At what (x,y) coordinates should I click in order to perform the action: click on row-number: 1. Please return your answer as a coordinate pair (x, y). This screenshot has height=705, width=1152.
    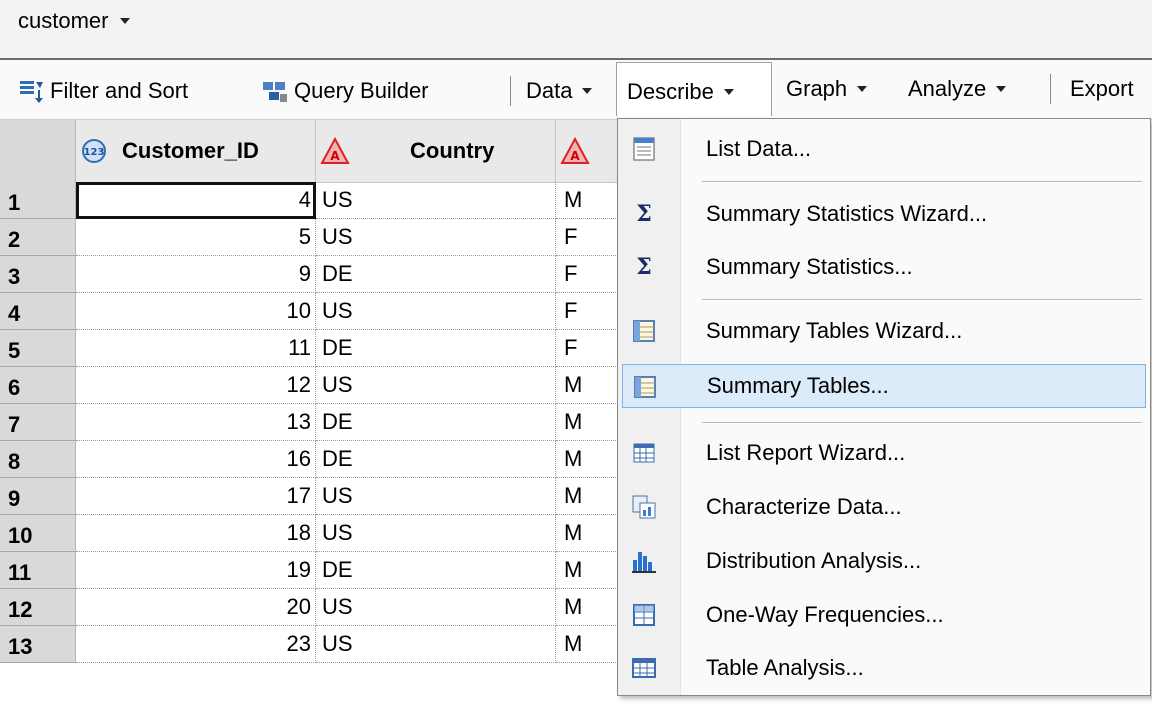
    Looking at the image, I should click on (38, 200).